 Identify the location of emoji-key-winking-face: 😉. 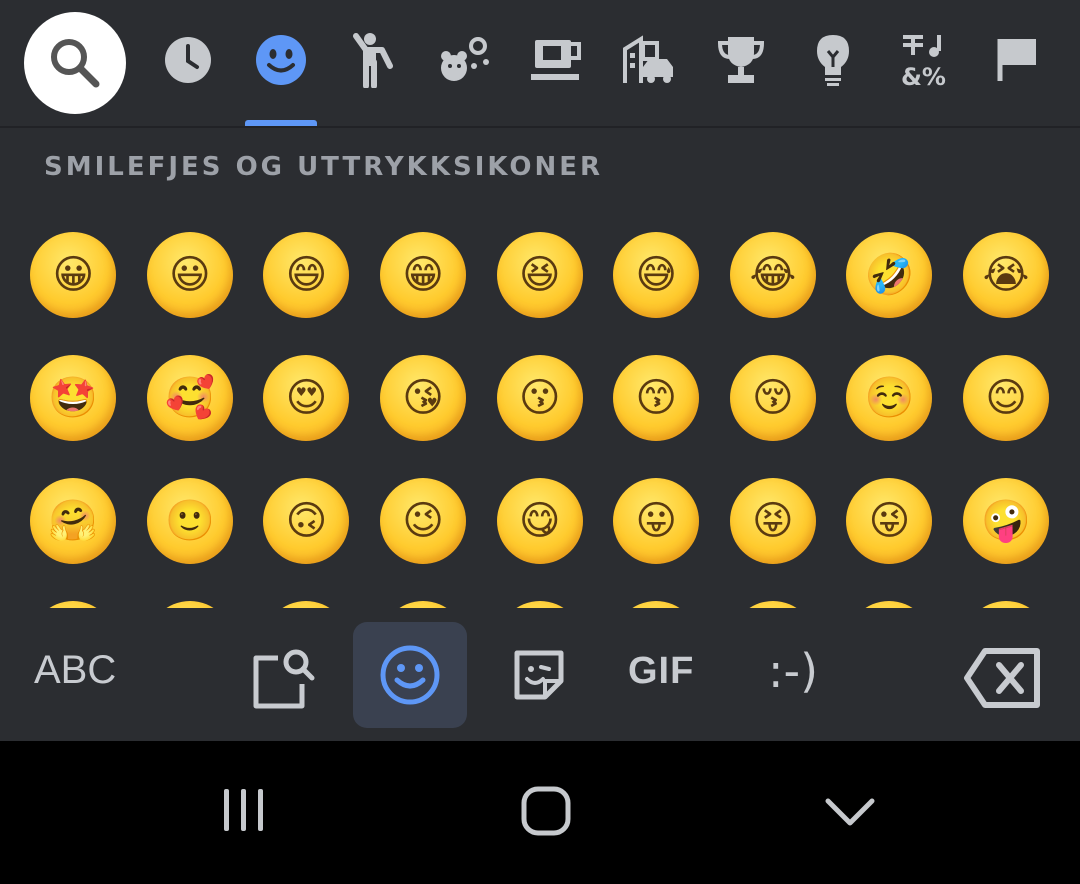
(423, 520).